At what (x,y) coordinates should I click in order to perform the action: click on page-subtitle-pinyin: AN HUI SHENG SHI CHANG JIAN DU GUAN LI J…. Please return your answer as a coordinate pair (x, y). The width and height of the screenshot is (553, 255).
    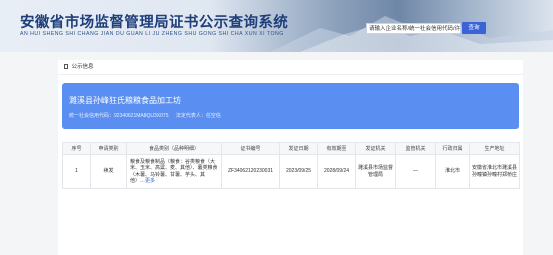
    Looking at the image, I should click on (152, 34).